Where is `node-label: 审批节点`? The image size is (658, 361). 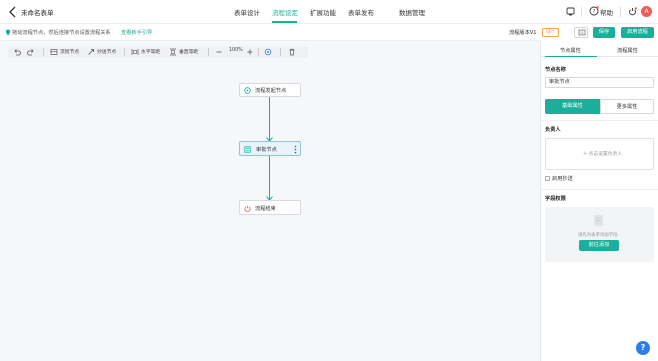 node-label: 审批节点 is located at coordinates (266, 150).